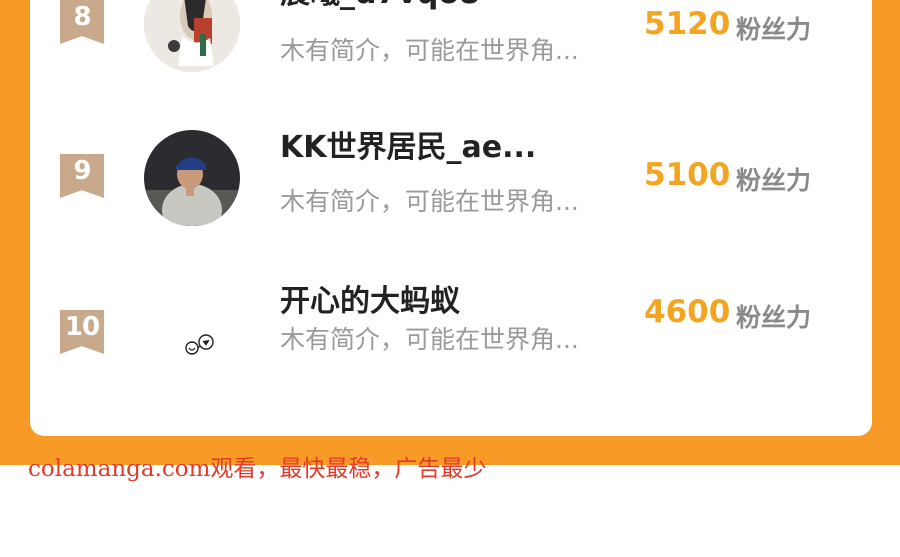 The height and width of the screenshot is (557, 900). What do you see at coordinates (82, 332) in the screenshot?
I see `rank-badge: 10` at bounding box center [82, 332].